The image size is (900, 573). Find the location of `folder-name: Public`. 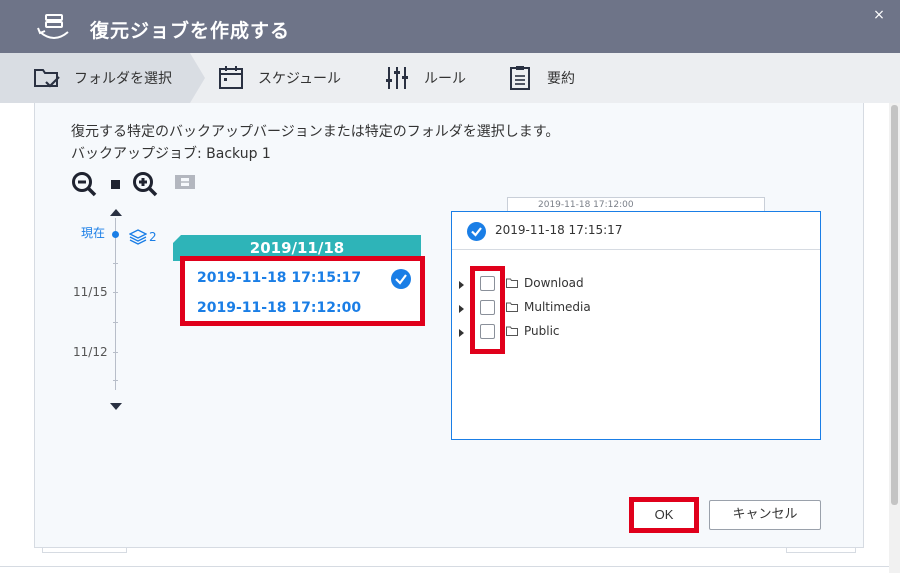

folder-name: Public is located at coordinates (542, 331).